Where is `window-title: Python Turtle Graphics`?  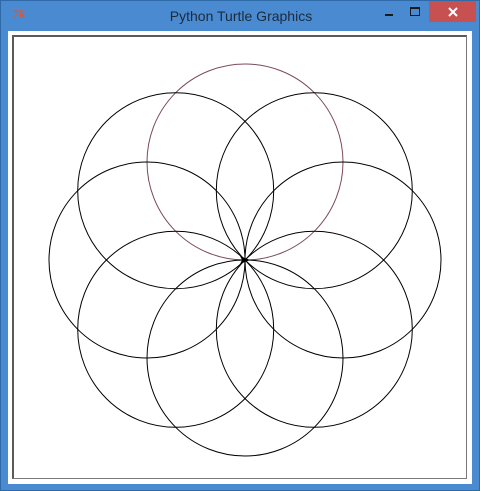
window-title: Python Turtle Graphics is located at coordinates (241, 16).